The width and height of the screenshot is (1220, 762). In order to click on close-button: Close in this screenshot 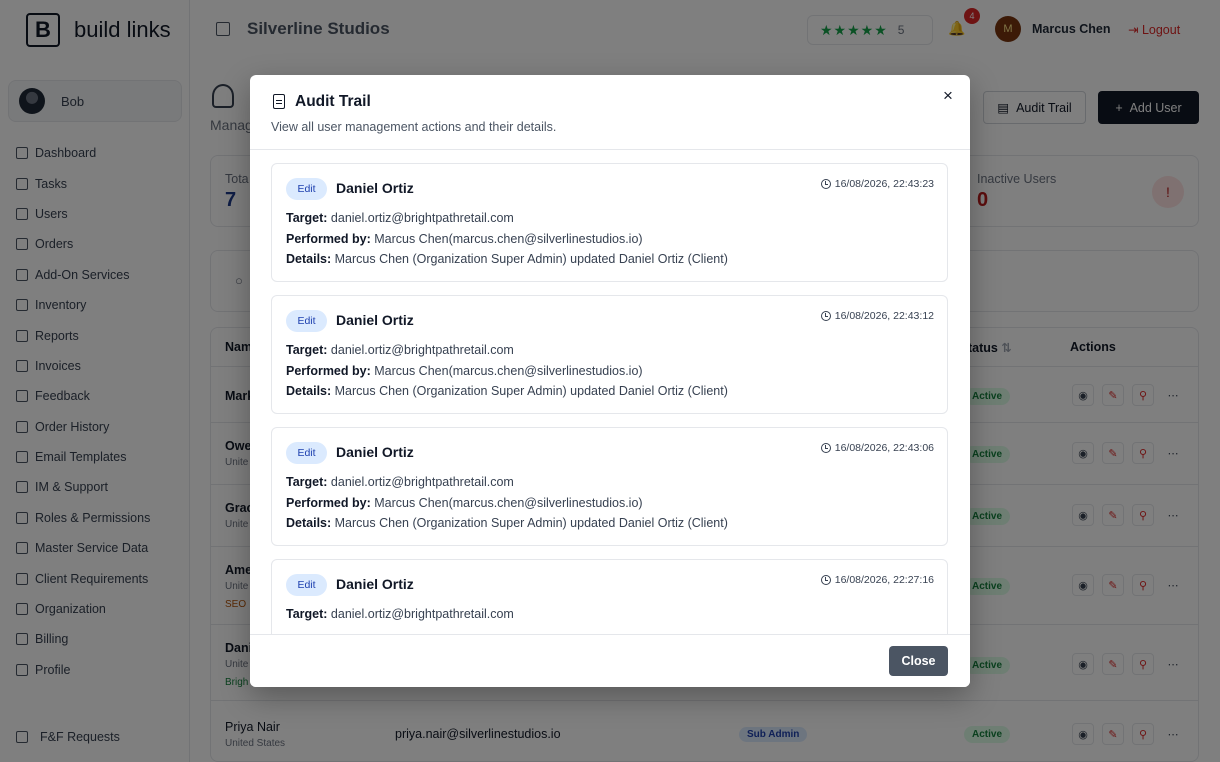, I will do `click(918, 661)`.